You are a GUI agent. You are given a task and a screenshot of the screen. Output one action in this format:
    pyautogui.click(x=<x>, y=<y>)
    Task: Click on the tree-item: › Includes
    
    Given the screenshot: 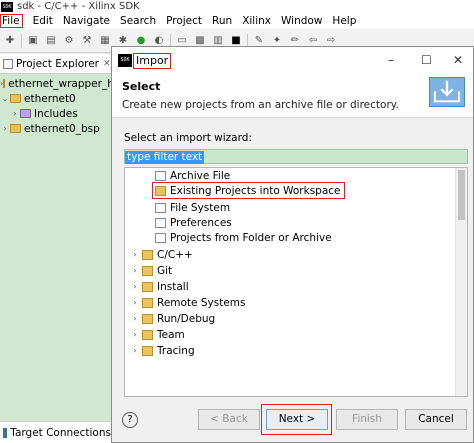 What is the action you would take?
    pyautogui.click(x=55, y=113)
    